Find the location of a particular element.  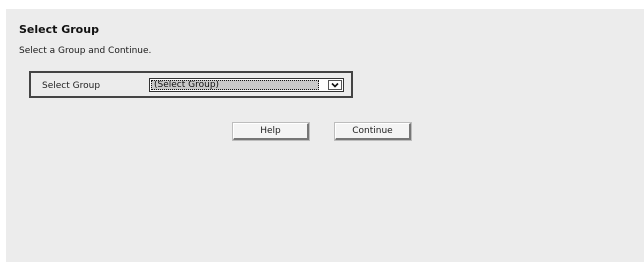

instruction-text: Select a Group and Continue. is located at coordinates (85, 51).